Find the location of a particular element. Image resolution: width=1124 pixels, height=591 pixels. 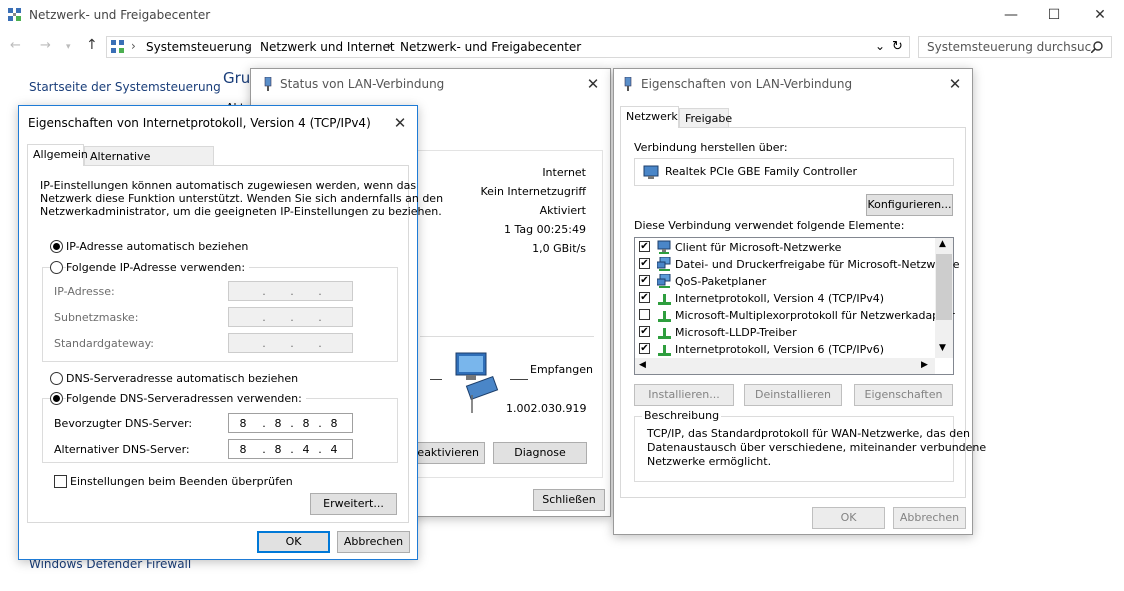

item-label: QoS-Paketplaner is located at coordinates (721, 281).